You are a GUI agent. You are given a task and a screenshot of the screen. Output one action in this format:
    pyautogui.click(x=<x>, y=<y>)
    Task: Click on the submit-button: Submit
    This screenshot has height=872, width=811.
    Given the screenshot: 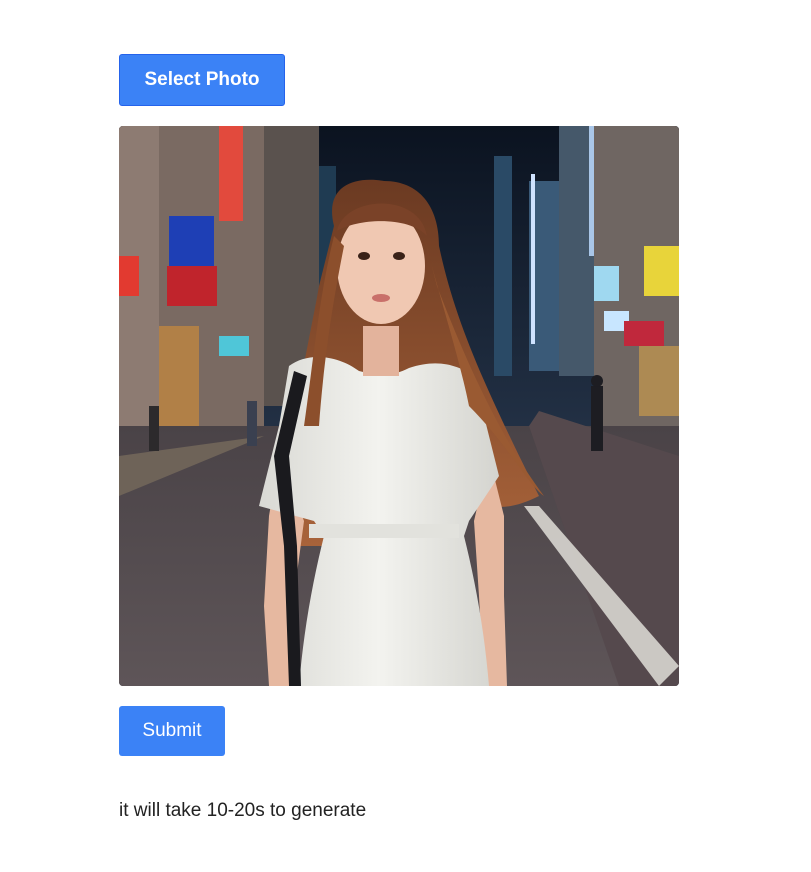 What is the action you would take?
    pyautogui.click(x=172, y=731)
    